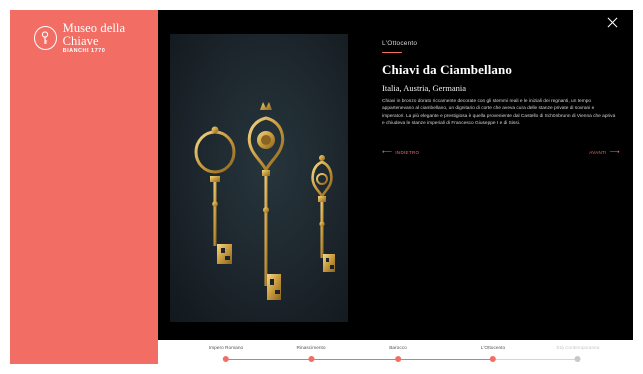 This screenshot has height=374, width=643. What do you see at coordinates (493, 354) in the screenshot?
I see `timeline-item-ottocento: L'Ottocento` at bounding box center [493, 354].